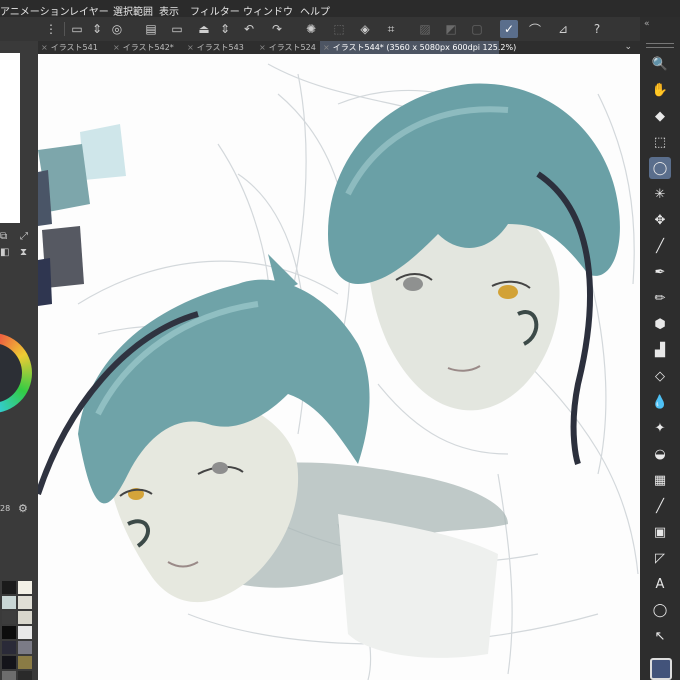 This screenshot has width=680, height=680. Describe the element at coordinates (660, 116) in the screenshot. I see `eraser-icon: ◆` at that location.